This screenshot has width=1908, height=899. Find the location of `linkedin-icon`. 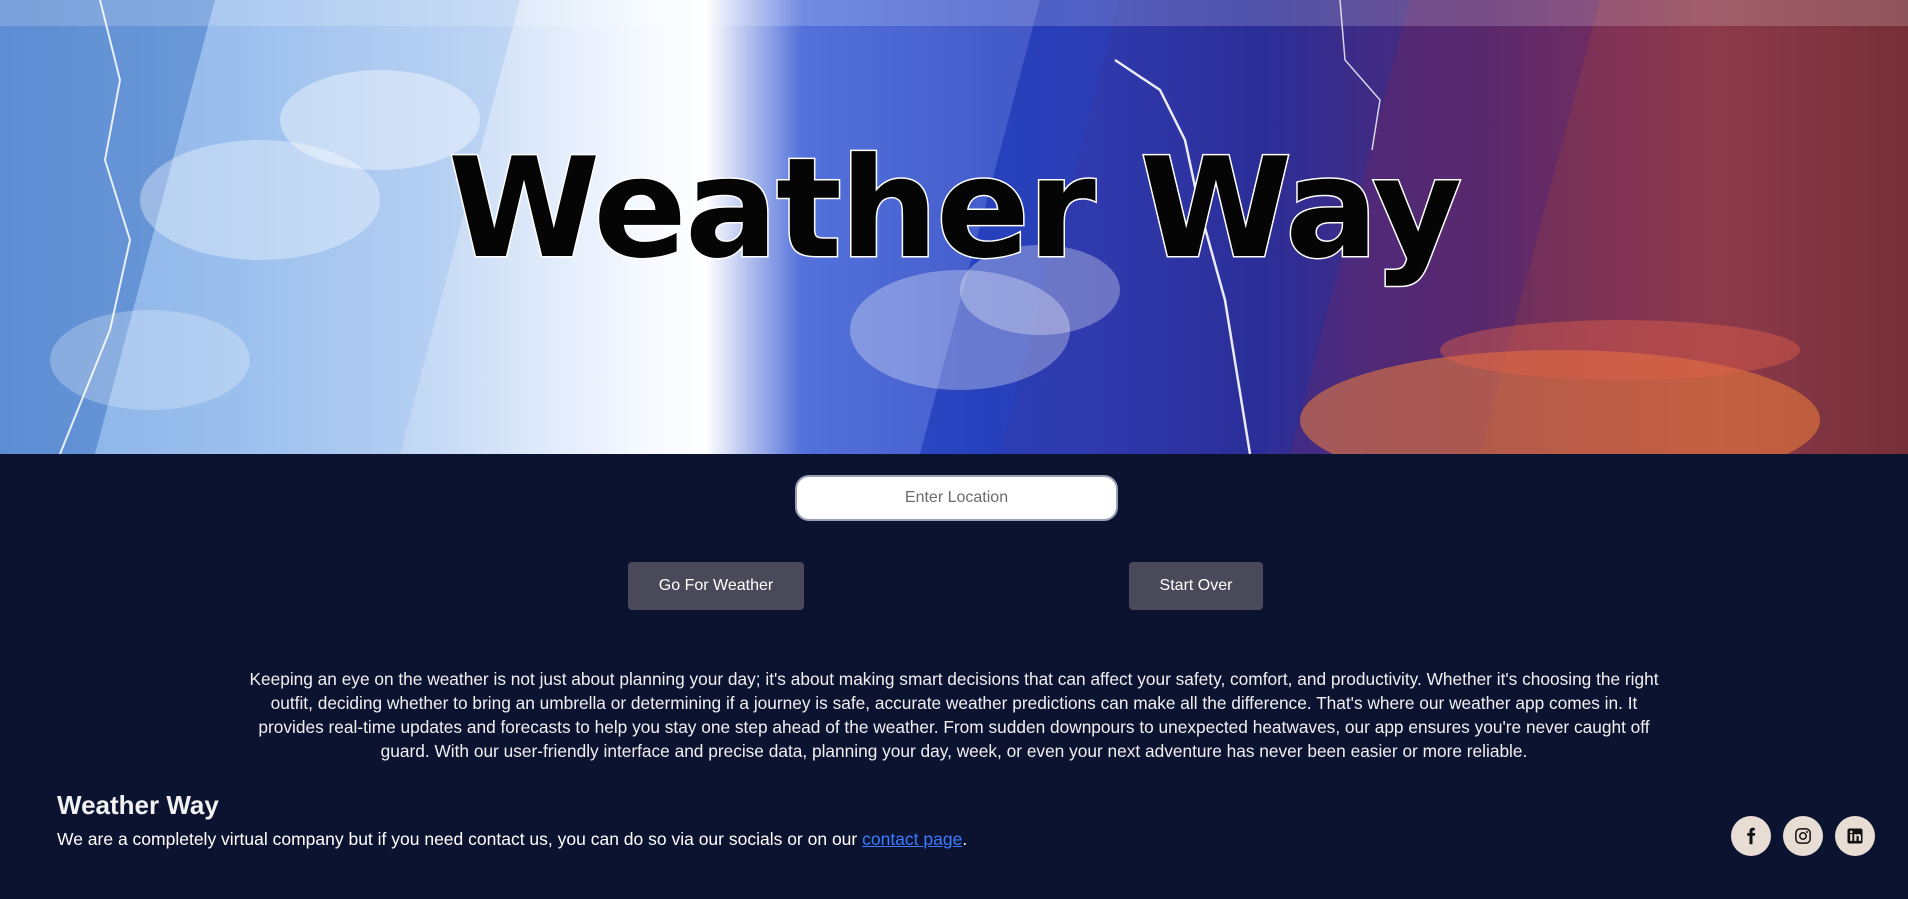

linkedin-icon is located at coordinates (1855, 836).